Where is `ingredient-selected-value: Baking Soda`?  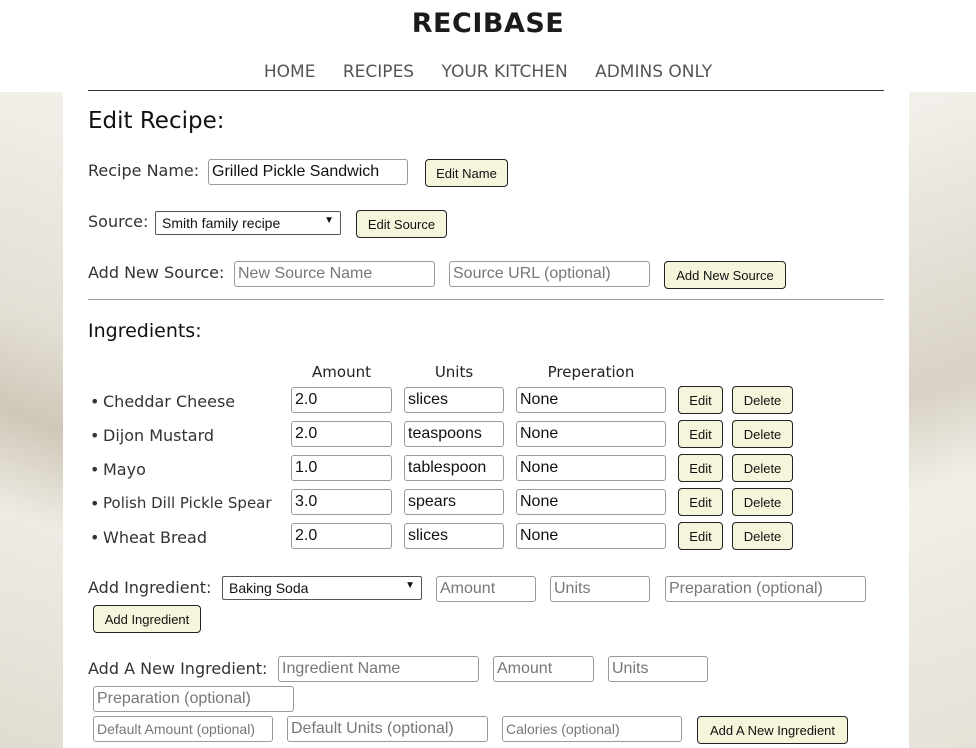
ingredient-selected-value: Baking Soda is located at coordinates (269, 588).